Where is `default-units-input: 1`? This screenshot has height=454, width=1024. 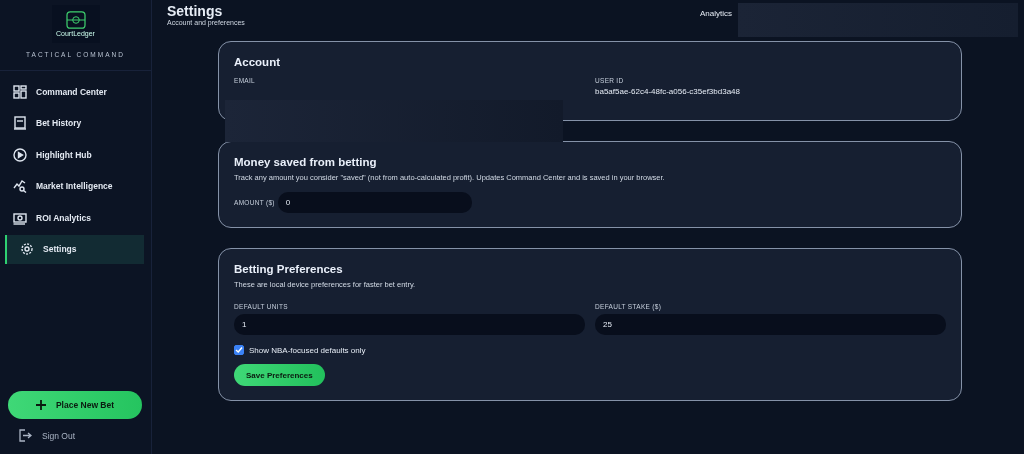
default-units-input: 1 is located at coordinates (409, 324).